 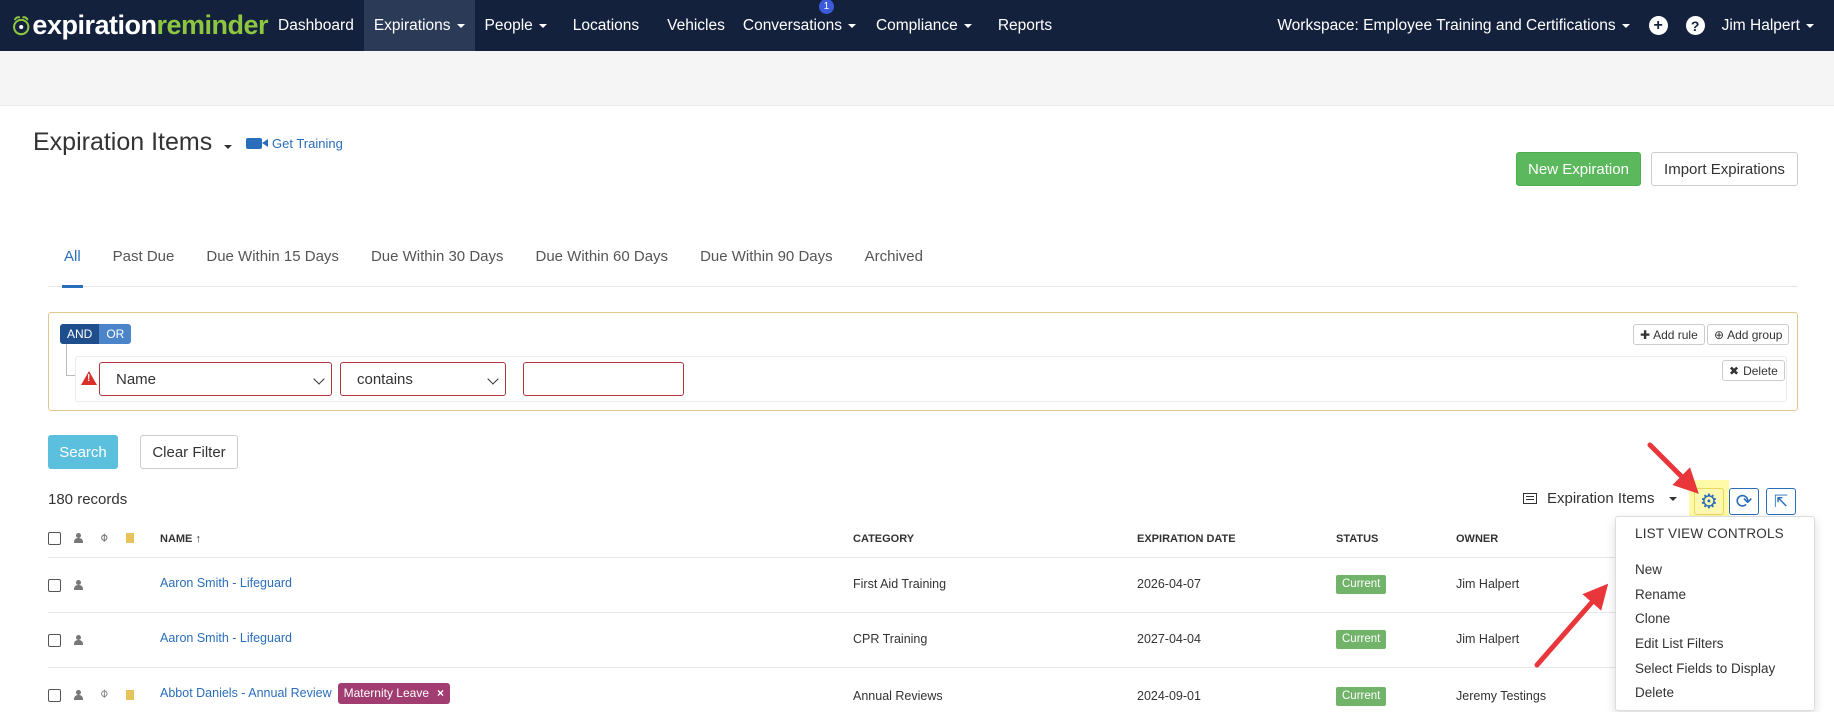 What do you see at coordinates (88, 499) in the screenshot?
I see `record-count: 180 records` at bounding box center [88, 499].